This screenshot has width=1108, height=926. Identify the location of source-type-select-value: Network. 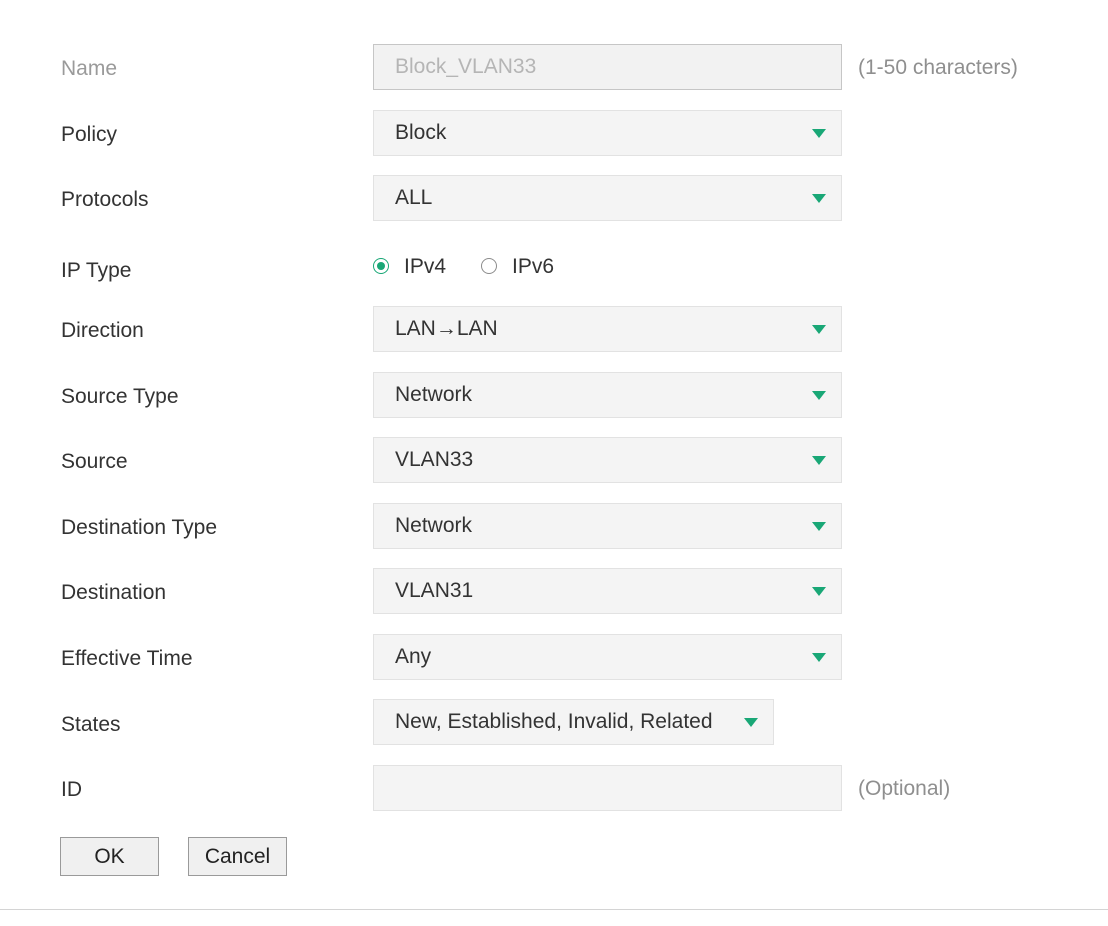
(434, 394).